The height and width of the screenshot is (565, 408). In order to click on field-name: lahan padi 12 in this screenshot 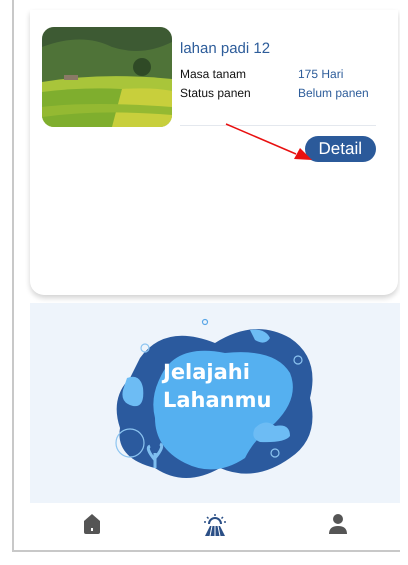, I will do `click(226, 48)`.